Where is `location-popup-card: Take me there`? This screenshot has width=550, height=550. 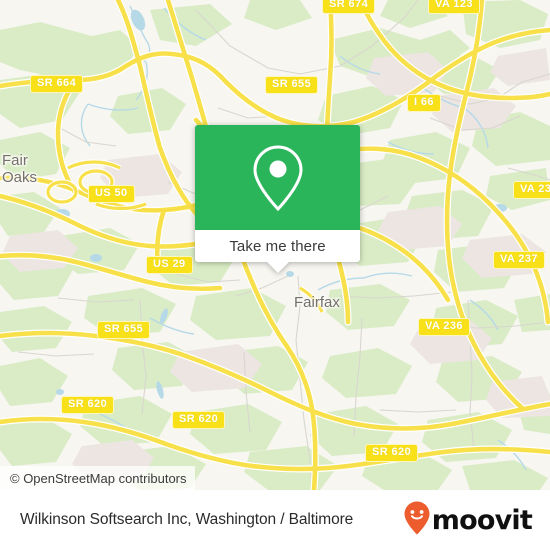
location-popup-card: Take me there is located at coordinates (277, 199).